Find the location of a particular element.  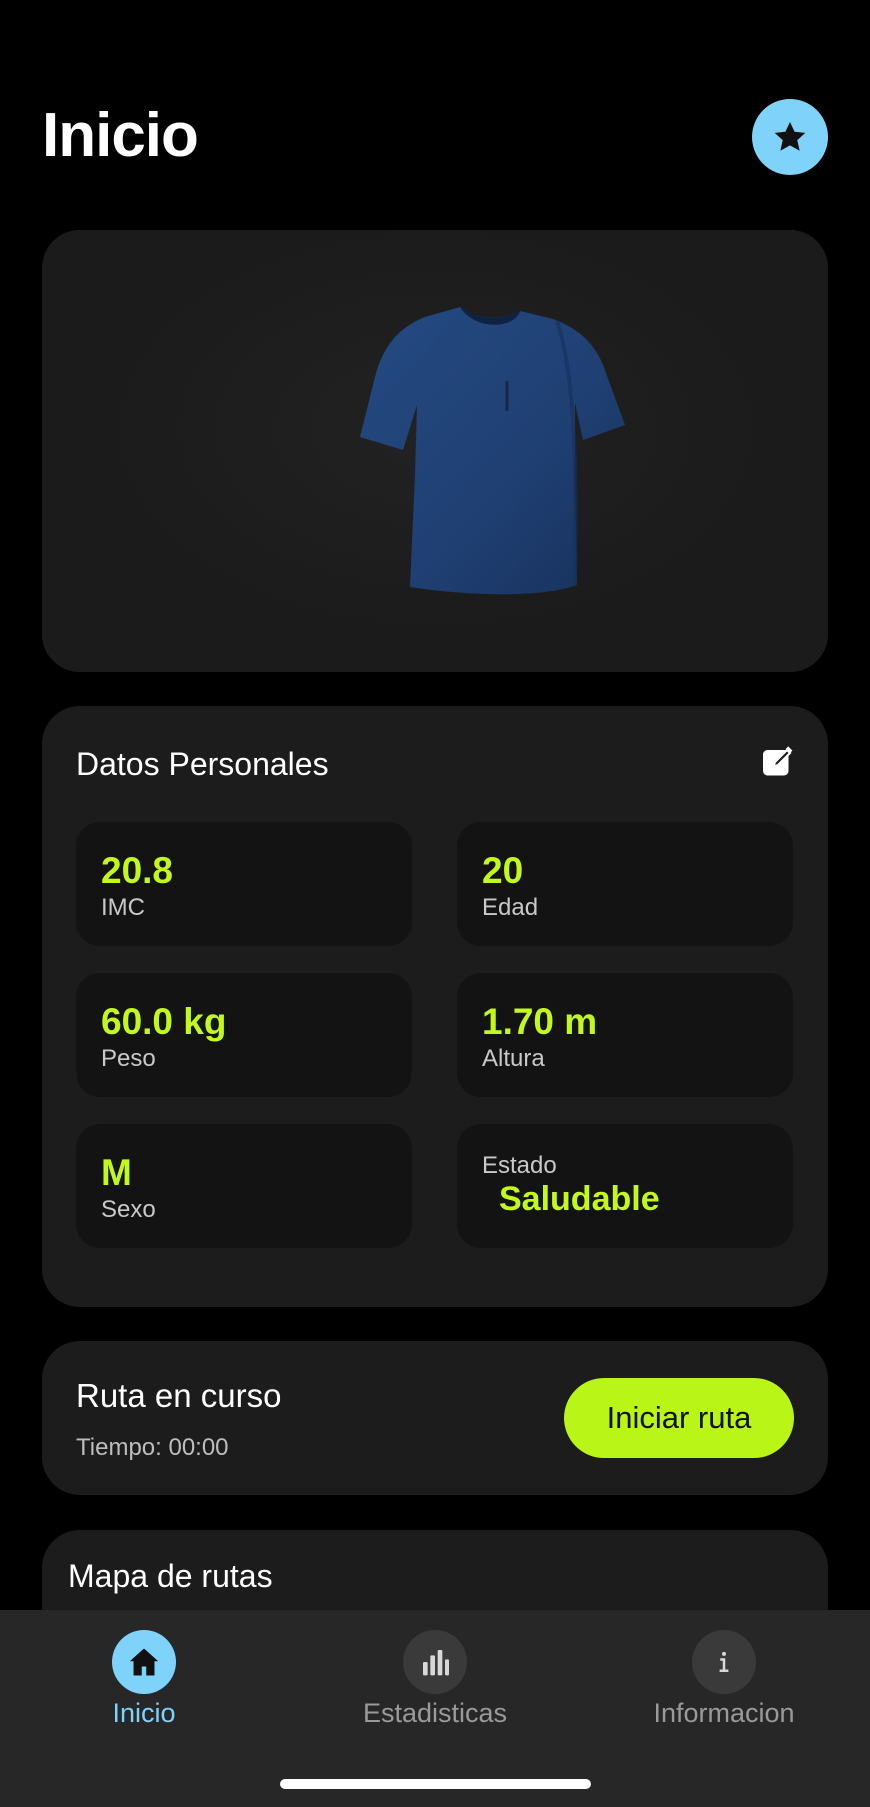

home-indicator is located at coordinates (435, 1784).